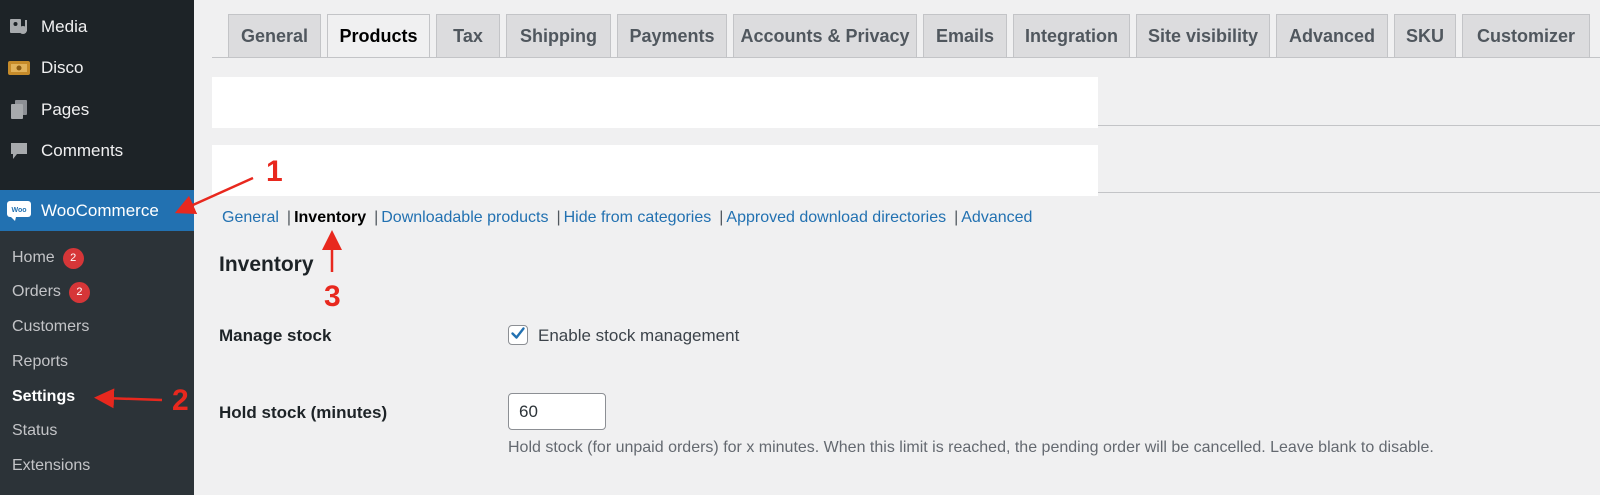 The image size is (1600, 495). I want to click on menu-item-woocommerce: Woo WooCommerce, so click(97, 211).